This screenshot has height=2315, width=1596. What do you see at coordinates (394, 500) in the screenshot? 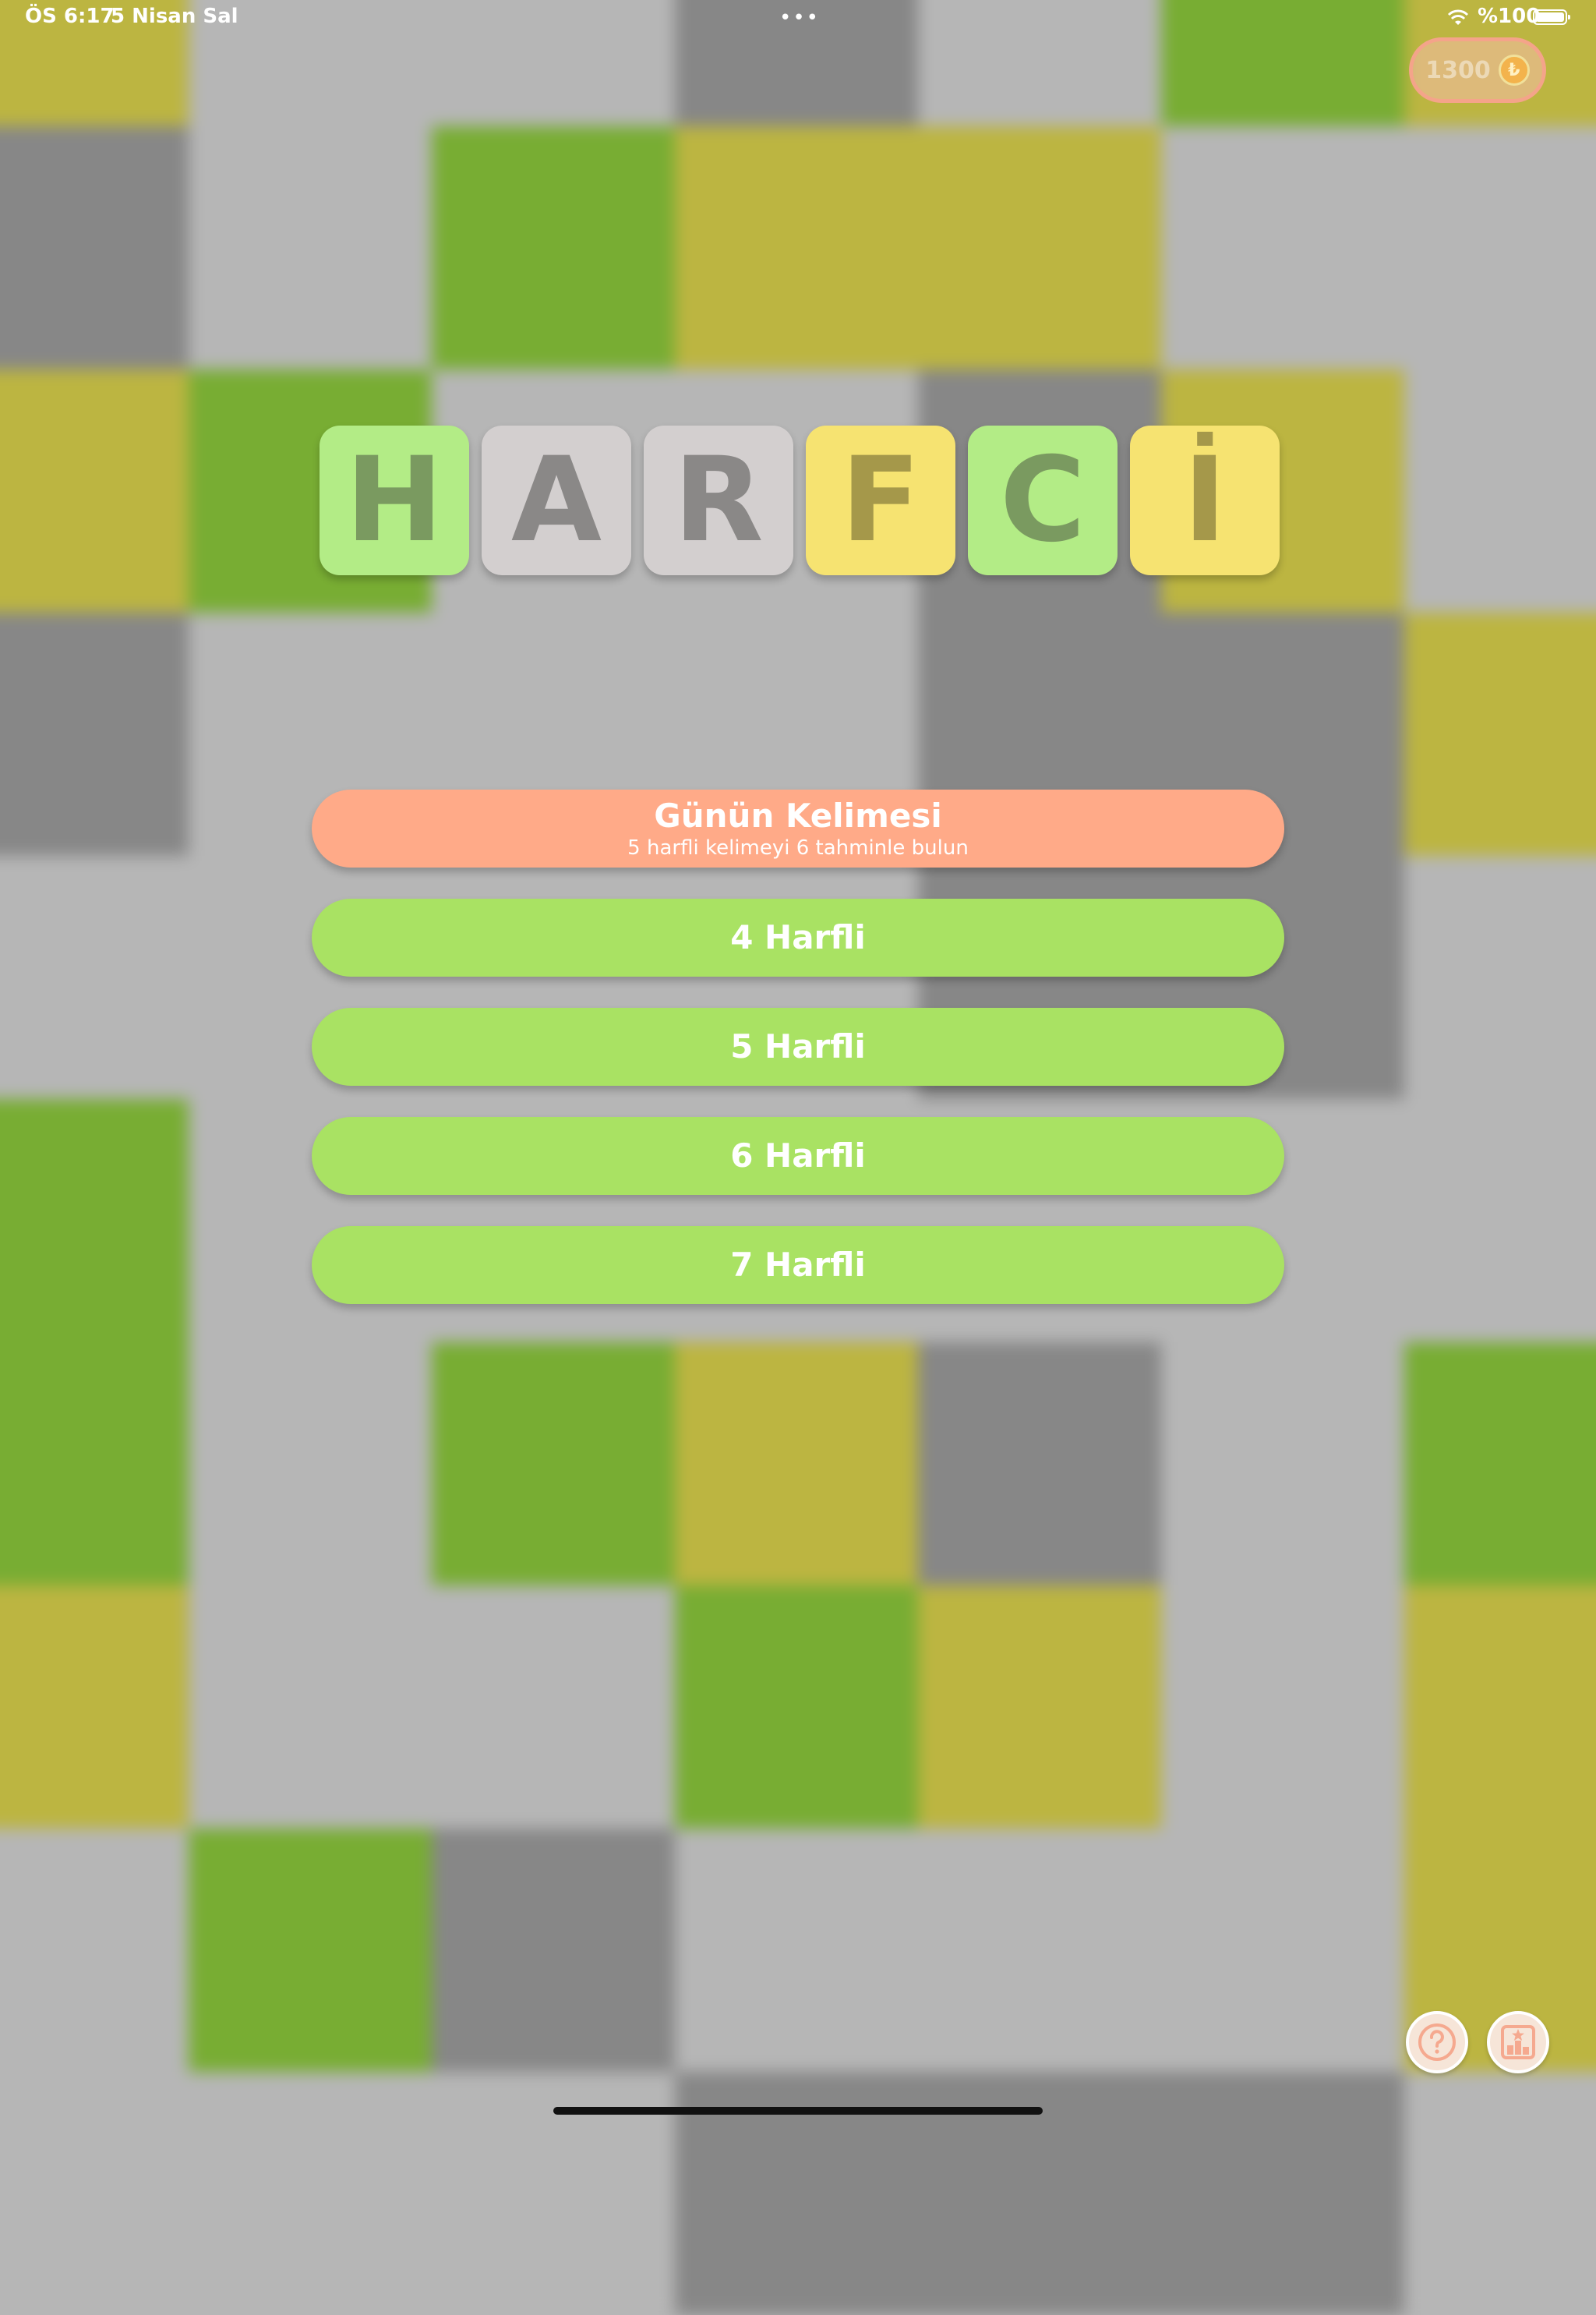
I see `title-tile: H` at bounding box center [394, 500].